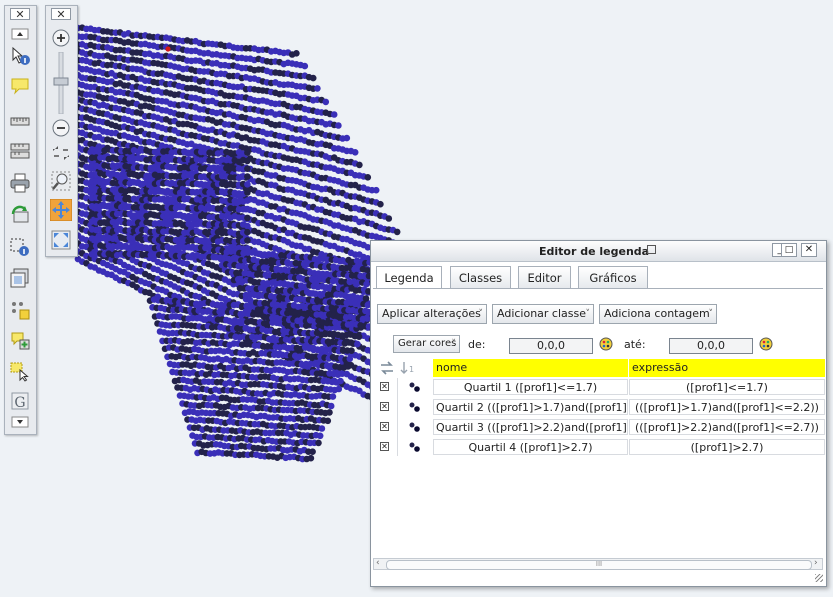 The width and height of the screenshot is (833, 597). I want to click on layers-icon, so click(20, 278).